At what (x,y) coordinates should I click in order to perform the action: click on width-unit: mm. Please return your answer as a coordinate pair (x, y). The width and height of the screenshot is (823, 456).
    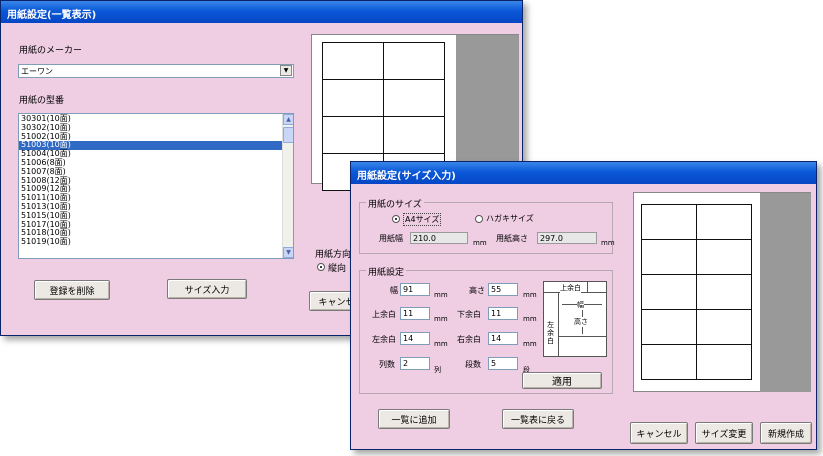
    Looking at the image, I should click on (441, 295).